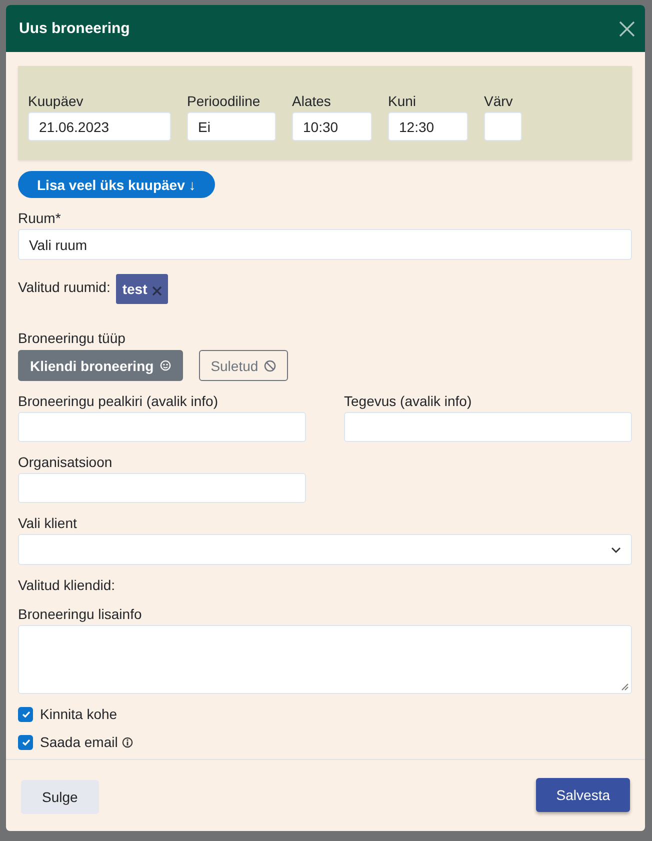  What do you see at coordinates (65, 462) in the screenshot?
I see `field-label: Organisatsioon` at bounding box center [65, 462].